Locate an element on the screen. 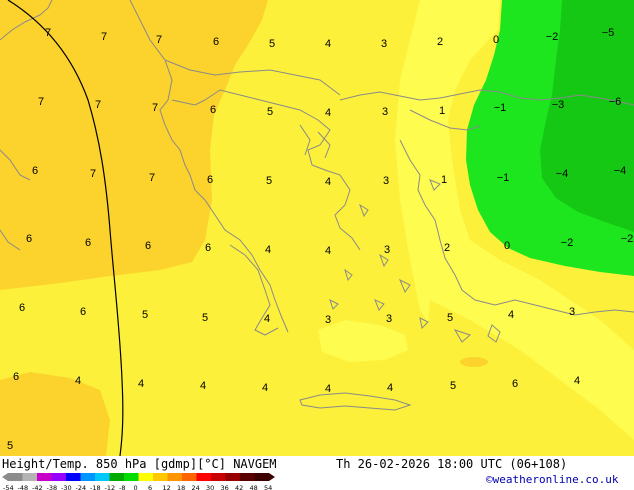 This screenshot has width=634, height=490. colorbar-tick-label: 24 is located at coordinates (195, 487).